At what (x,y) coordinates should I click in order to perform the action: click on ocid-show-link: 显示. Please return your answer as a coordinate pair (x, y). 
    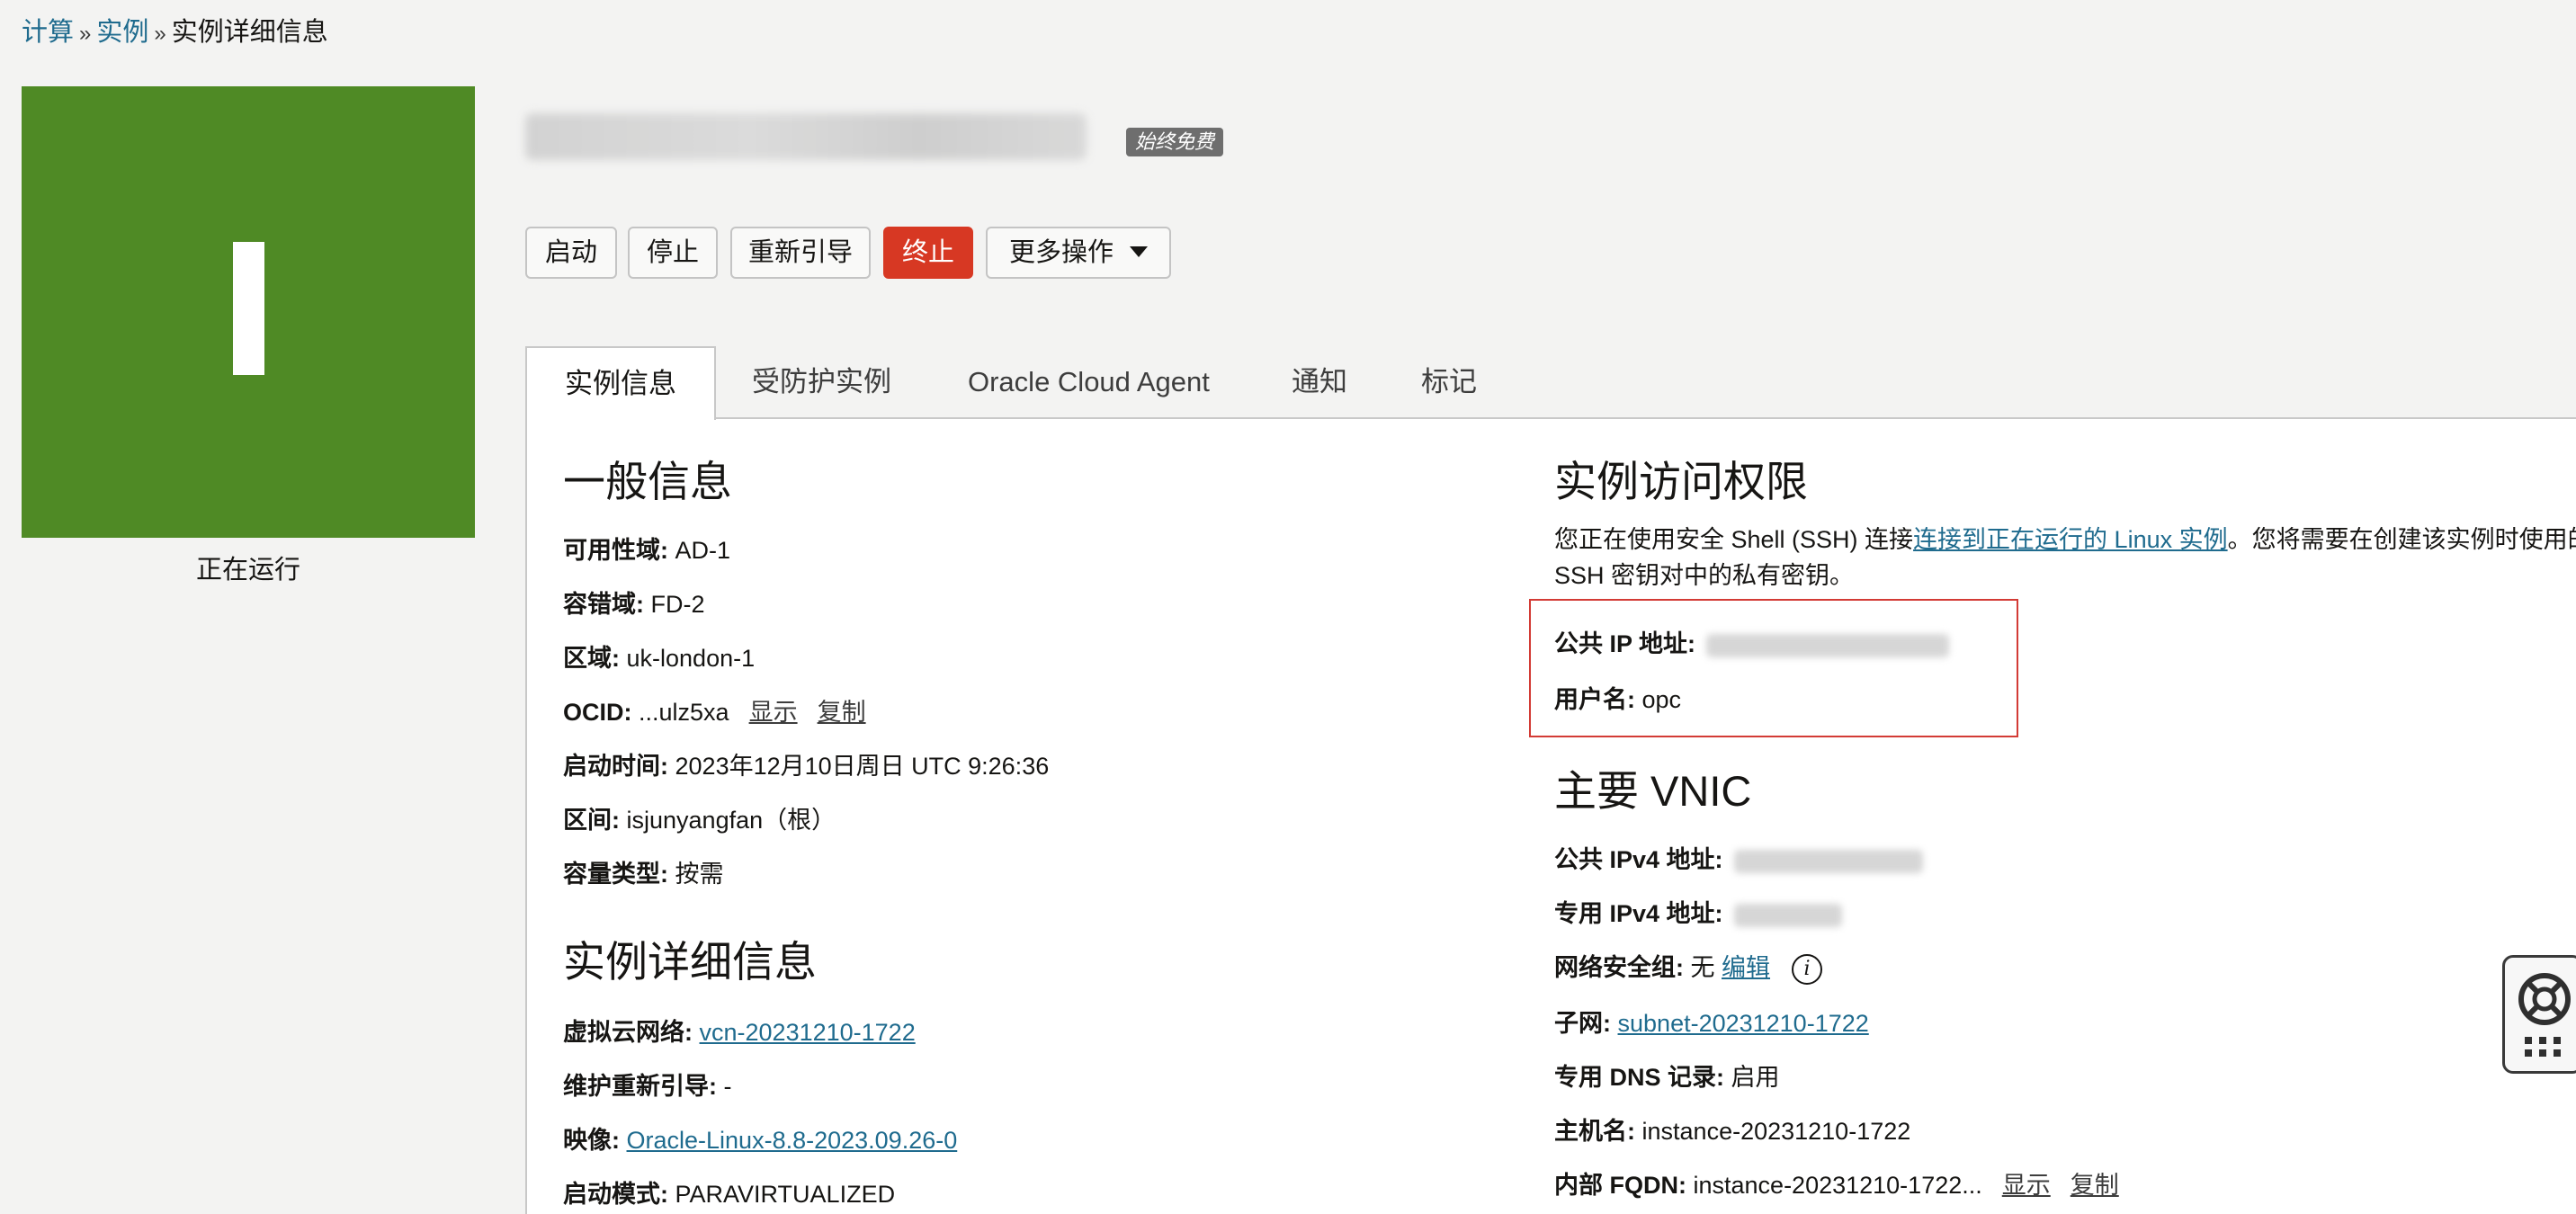
    Looking at the image, I should click on (773, 713).